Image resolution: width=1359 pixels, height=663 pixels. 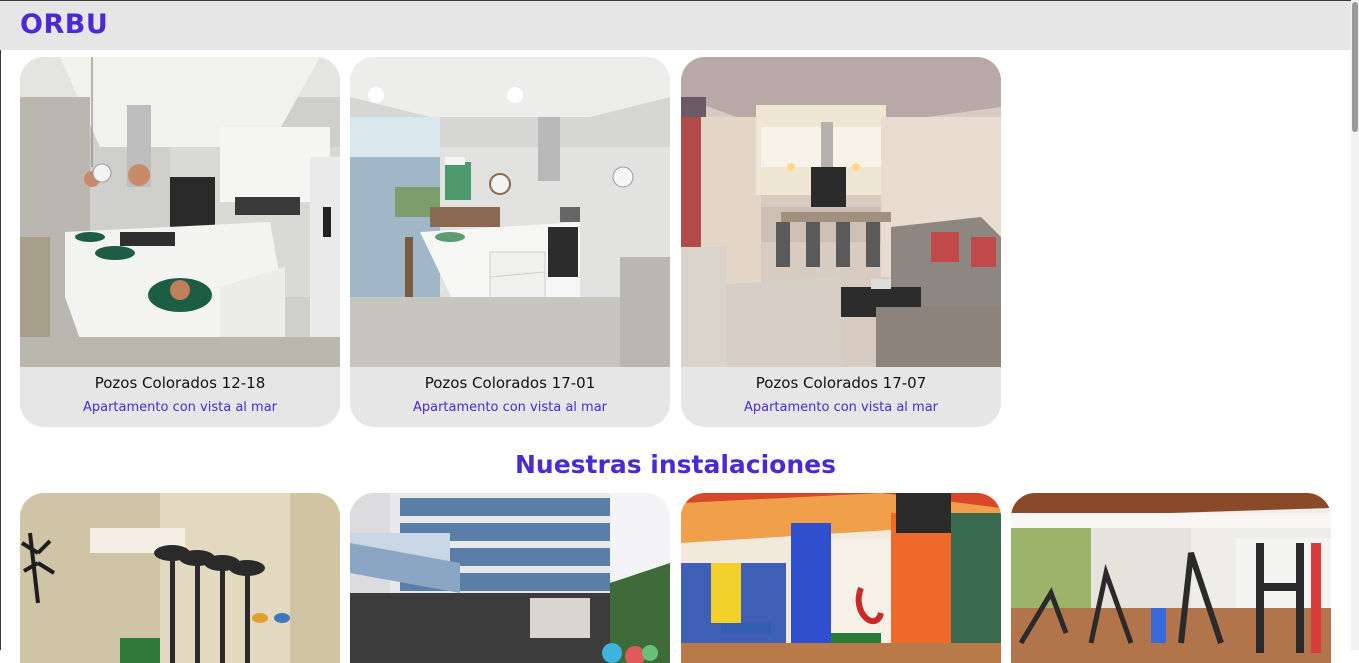 What do you see at coordinates (180, 383) in the screenshot?
I see `listing-title: Pozos Colorados 12-18` at bounding box center [180, 383].